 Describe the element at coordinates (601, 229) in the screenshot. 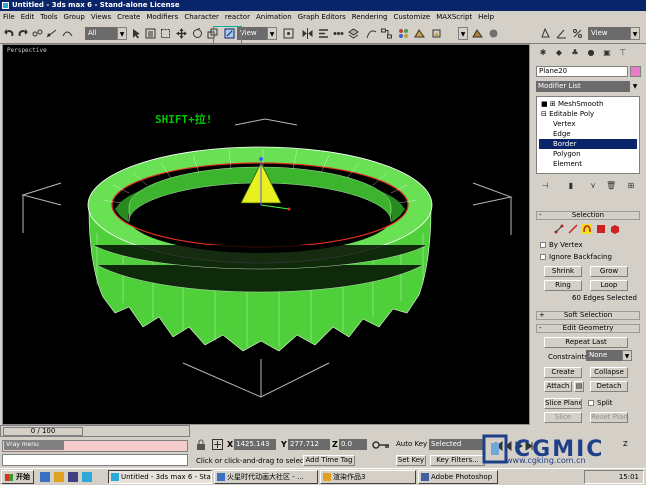

I see `polygon-mode-icon` at that location.